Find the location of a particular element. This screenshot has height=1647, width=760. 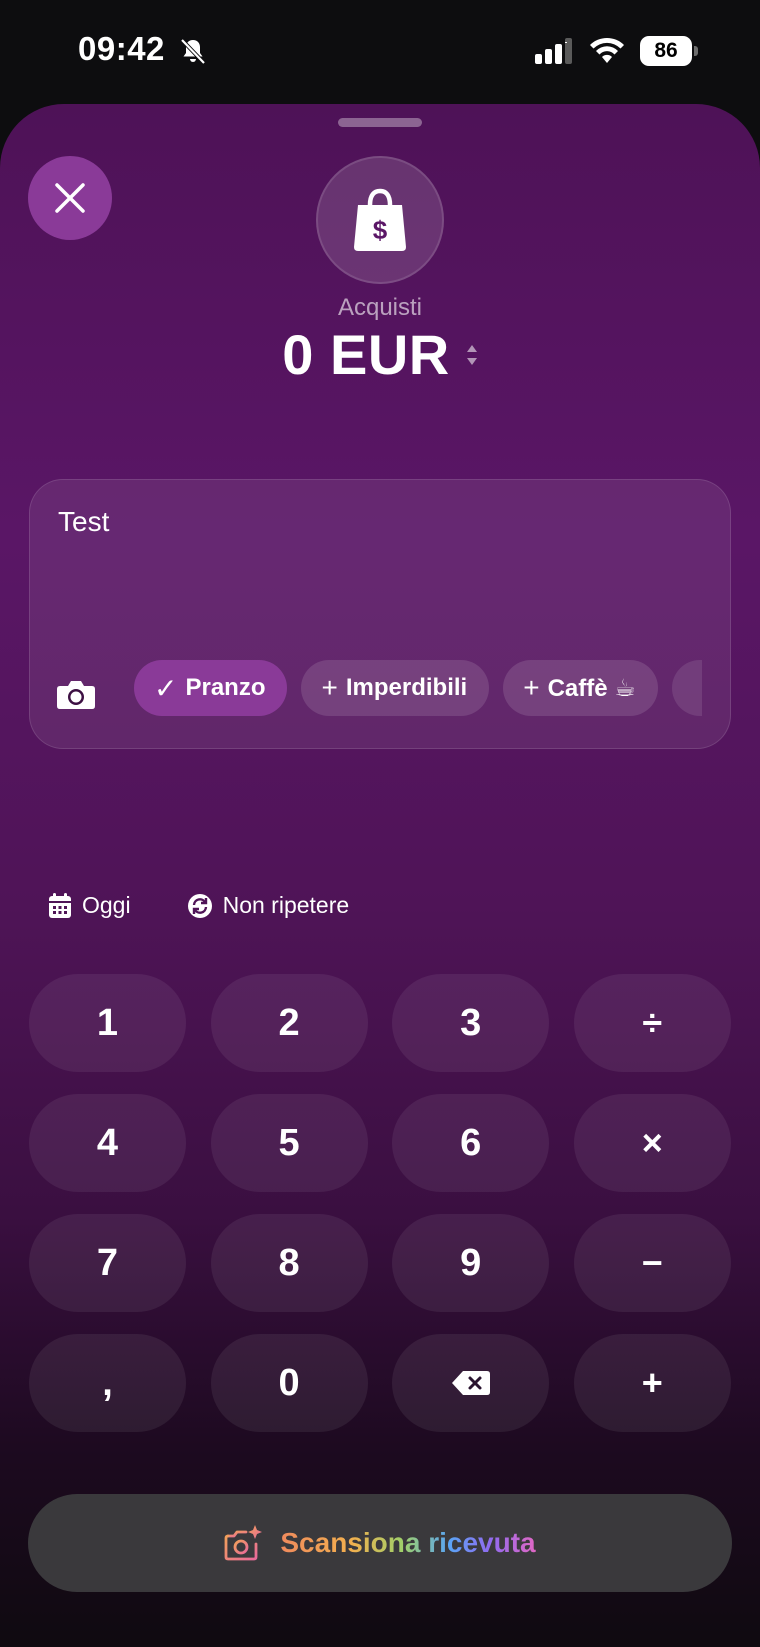

repeat-label: Non ripetere is located at coordinates (286, 905).